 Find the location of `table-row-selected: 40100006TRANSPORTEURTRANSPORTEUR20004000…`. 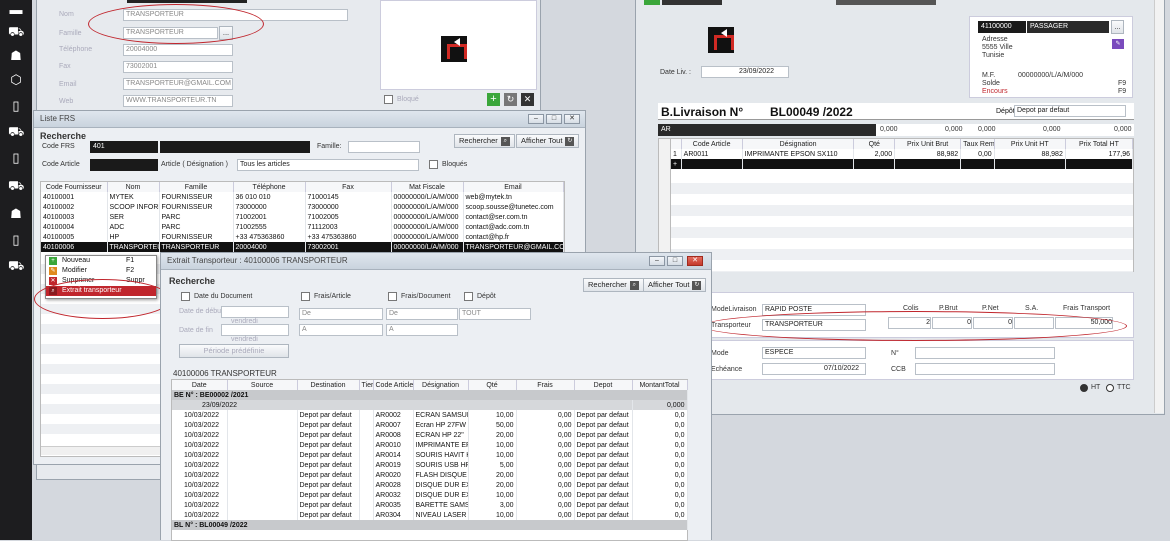

table-row-selected: 40100006TRANSPORTEURTRANSPORTEUR20004000… is located at coordinates (302, 247).